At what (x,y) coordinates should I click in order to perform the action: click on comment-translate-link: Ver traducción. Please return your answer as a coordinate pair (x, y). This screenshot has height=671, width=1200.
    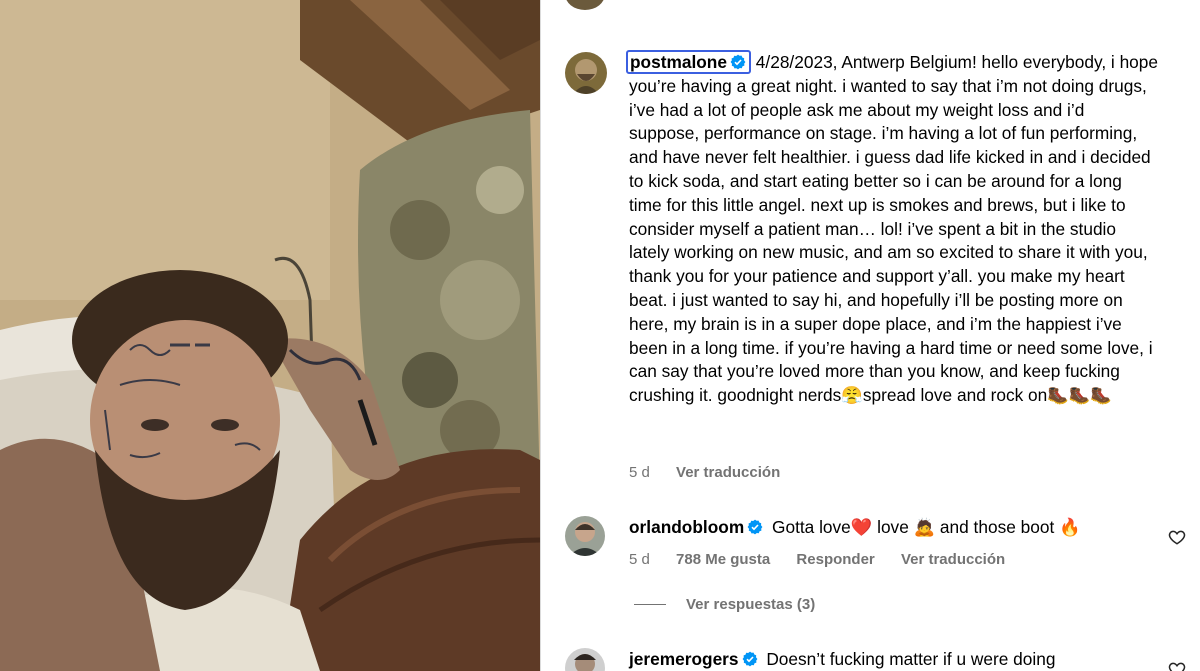
    Looking at the image, I should click on (953, 559).